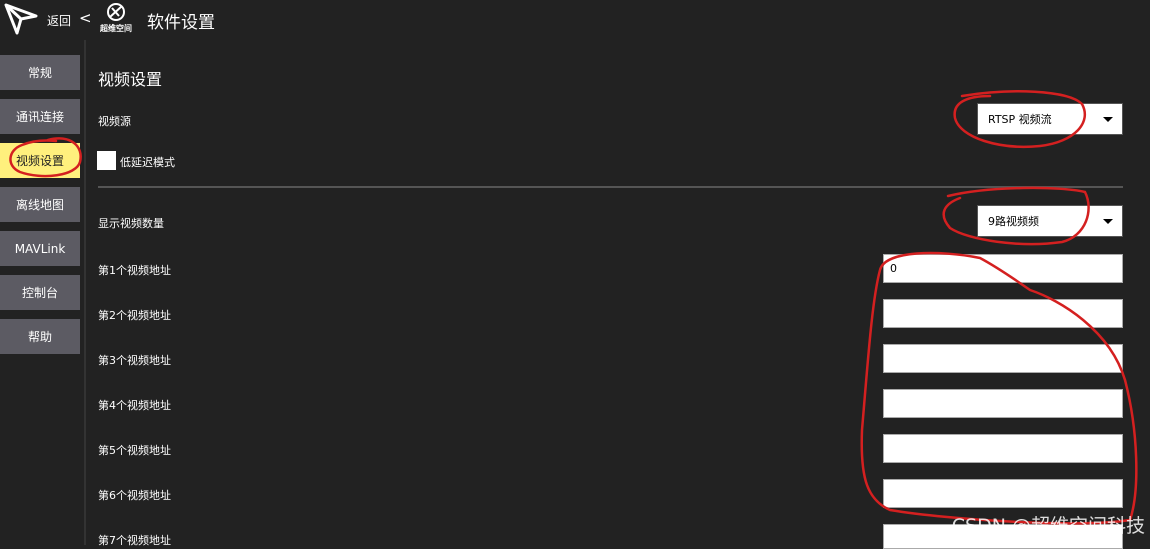  Describe the element at coordinates (40, 336) in the screenshot. I see `sidebar-item-help: 帮助` at that location.